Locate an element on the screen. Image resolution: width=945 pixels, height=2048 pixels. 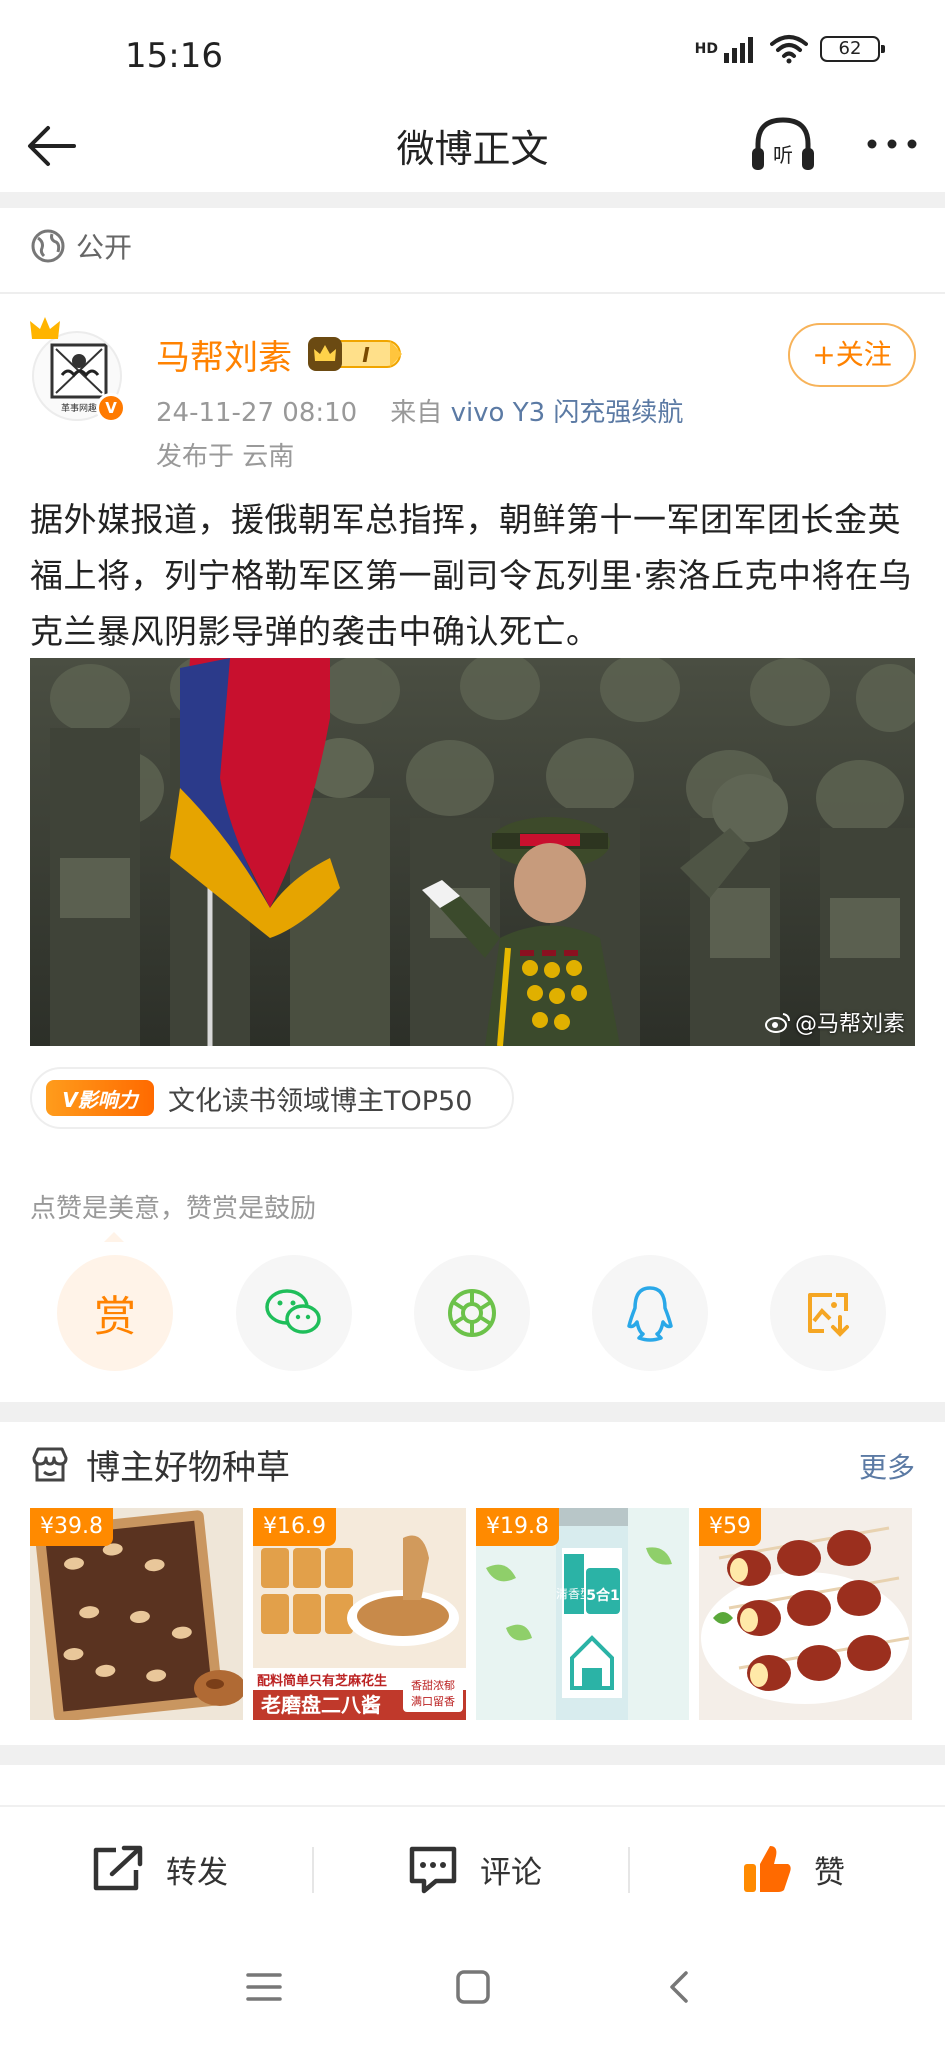
comment-button: 评论 is located at coordinates (474, 1869).